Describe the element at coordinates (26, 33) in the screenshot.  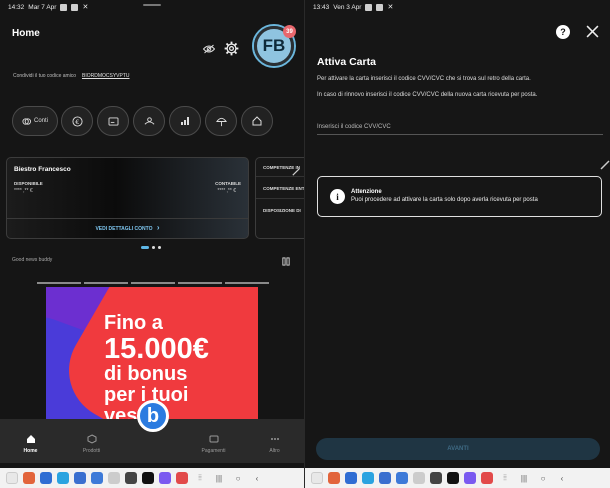
I see `page-title: Home` at that location.